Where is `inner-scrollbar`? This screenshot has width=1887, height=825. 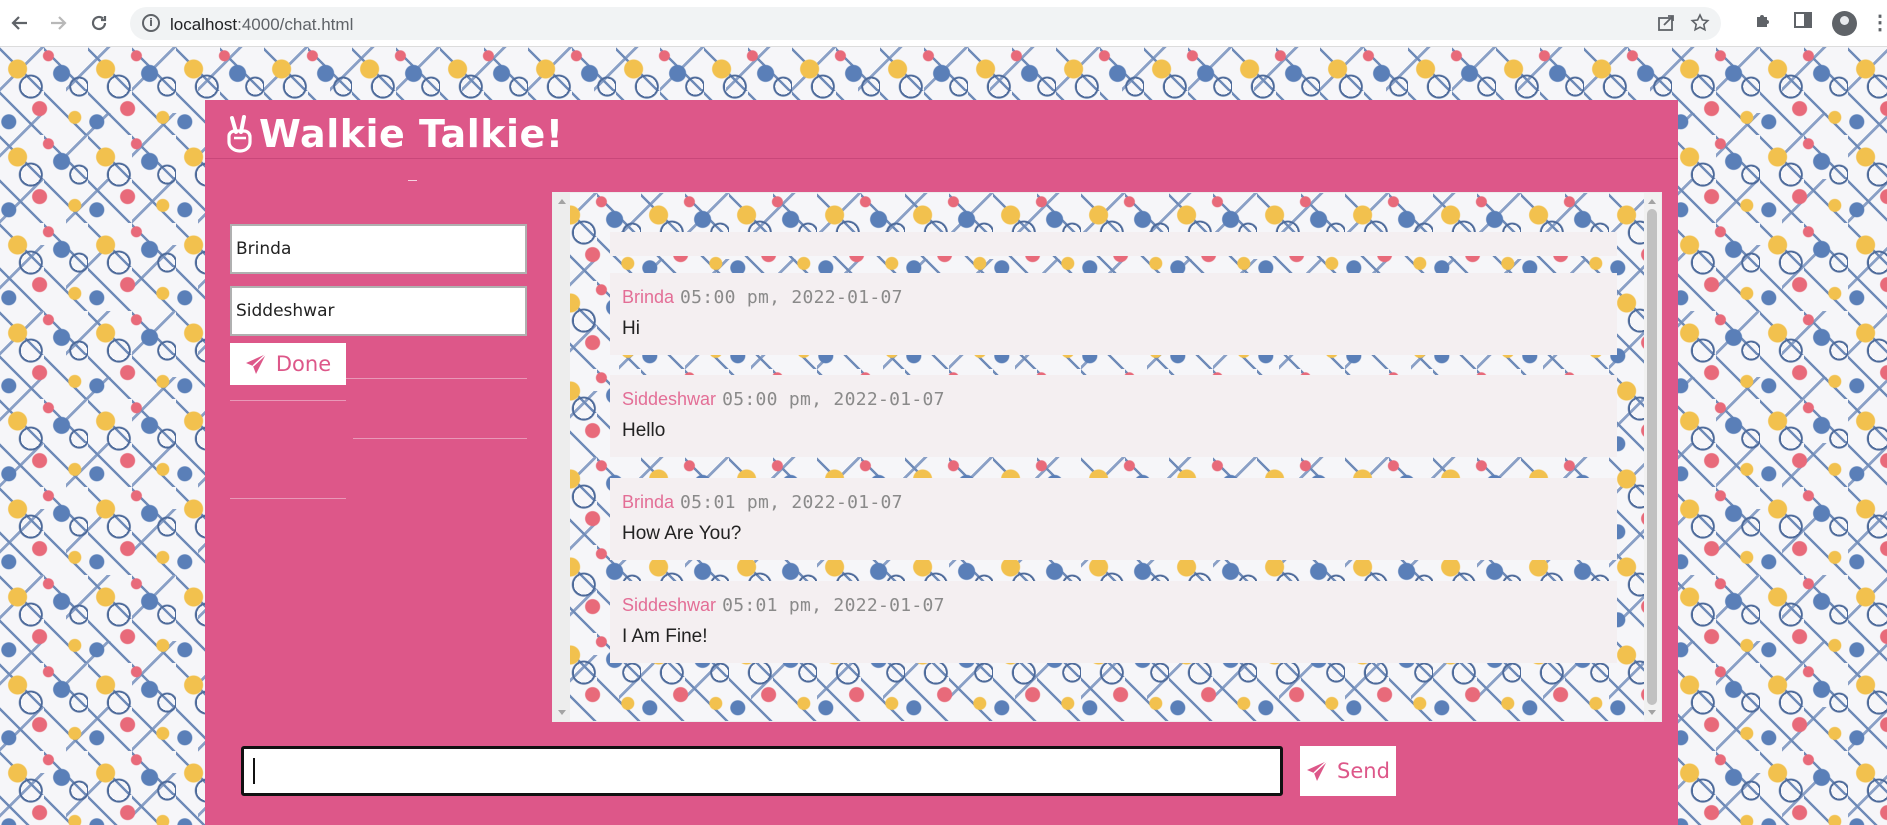
inner-scrollbar is located at coordinates (561, 457).